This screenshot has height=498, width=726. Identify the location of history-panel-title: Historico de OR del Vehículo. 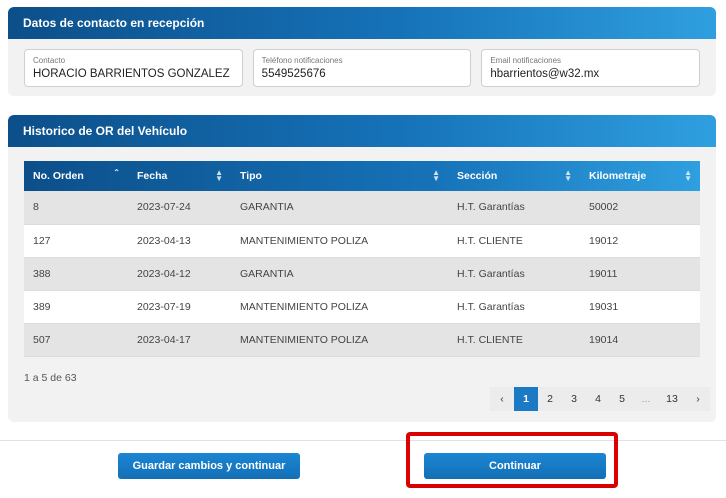
(362, 131).